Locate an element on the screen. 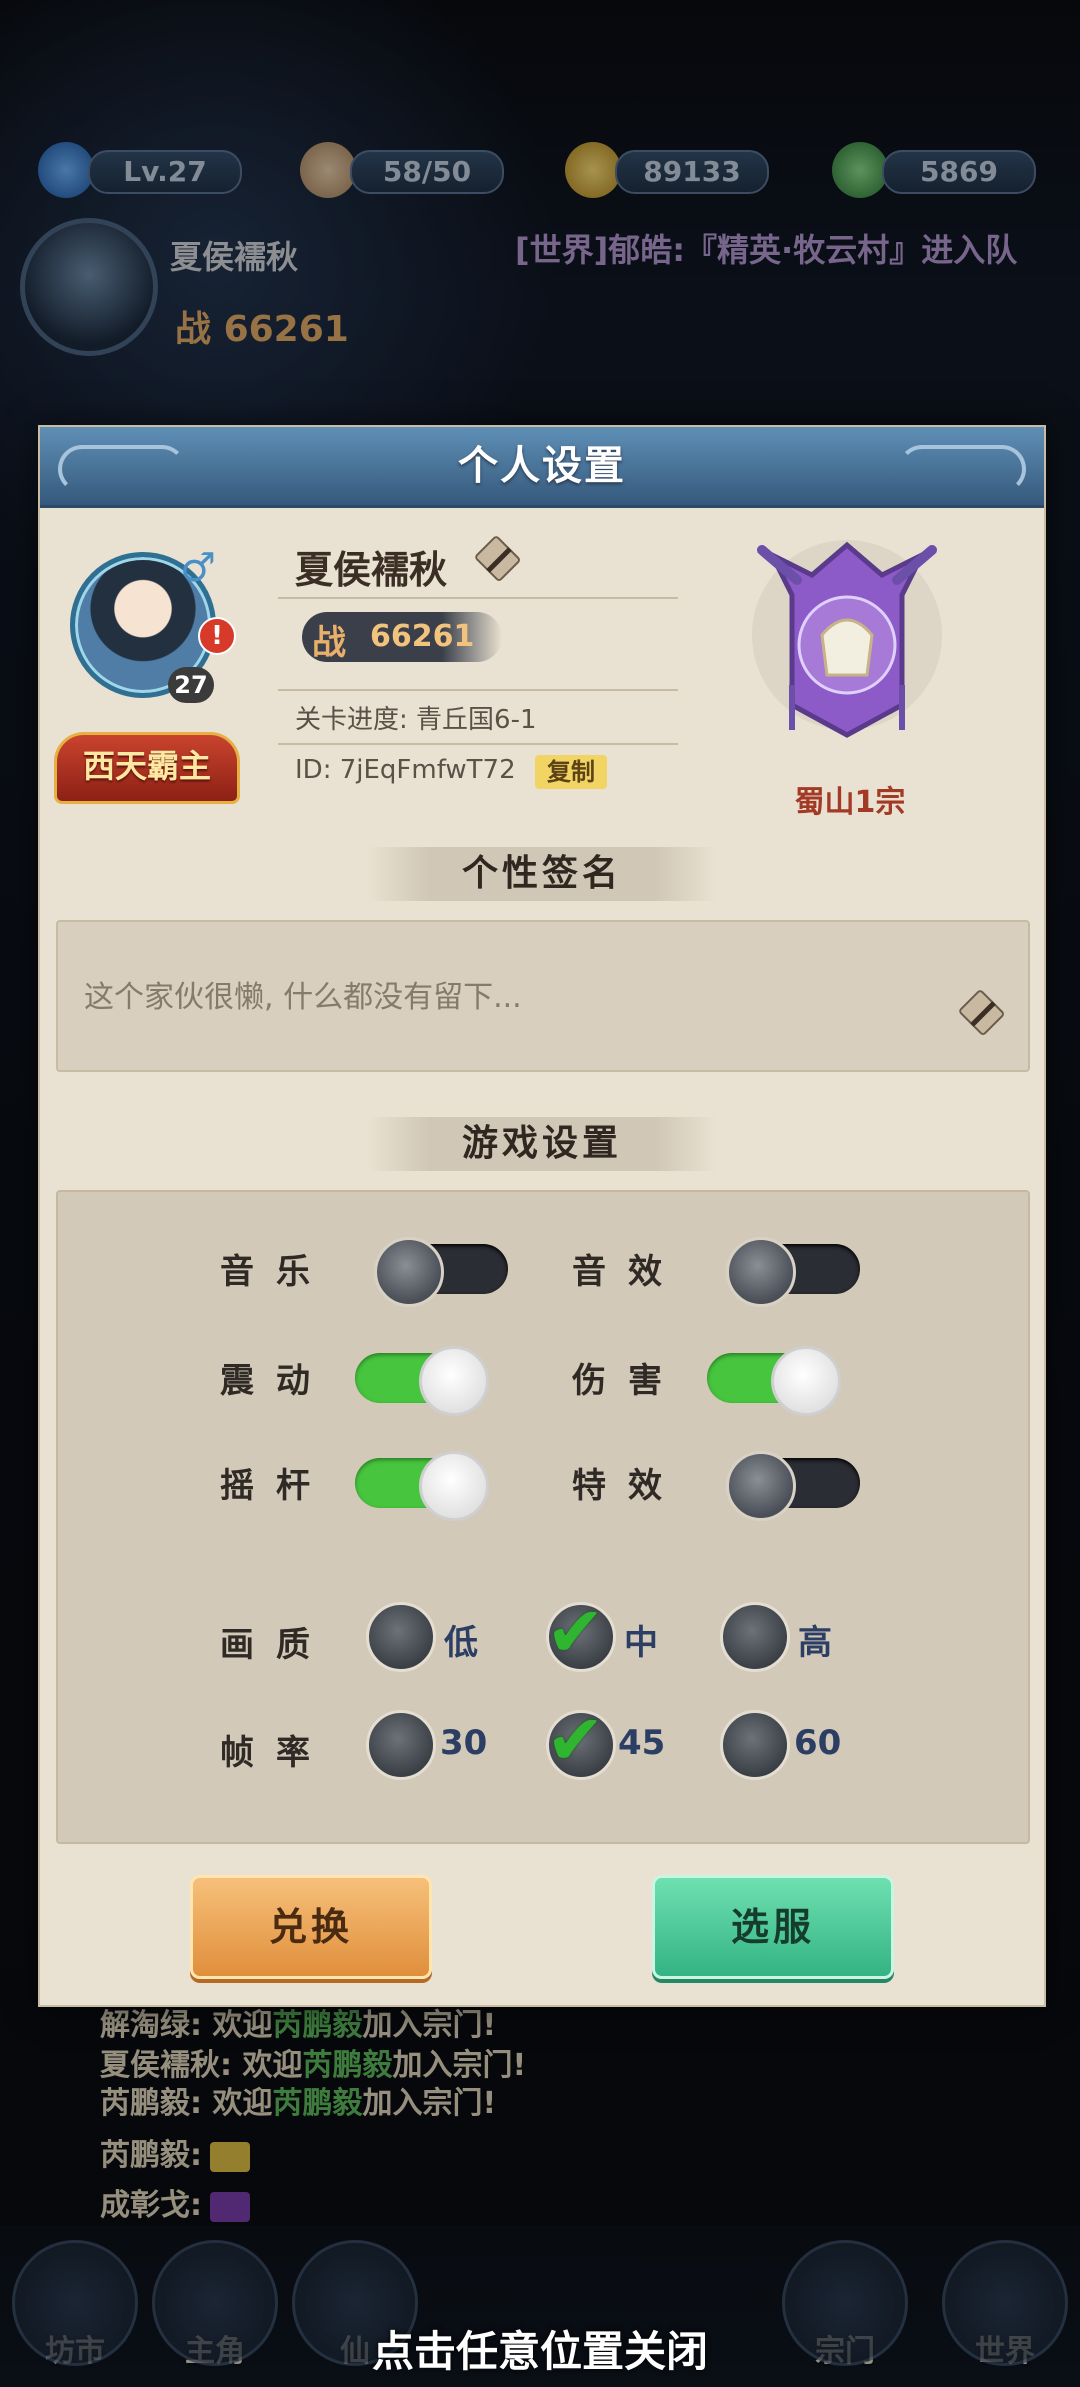 This screenshot has width=1080, height=2387. fps-30-label: 30 is located at coordinates (464, 1743).